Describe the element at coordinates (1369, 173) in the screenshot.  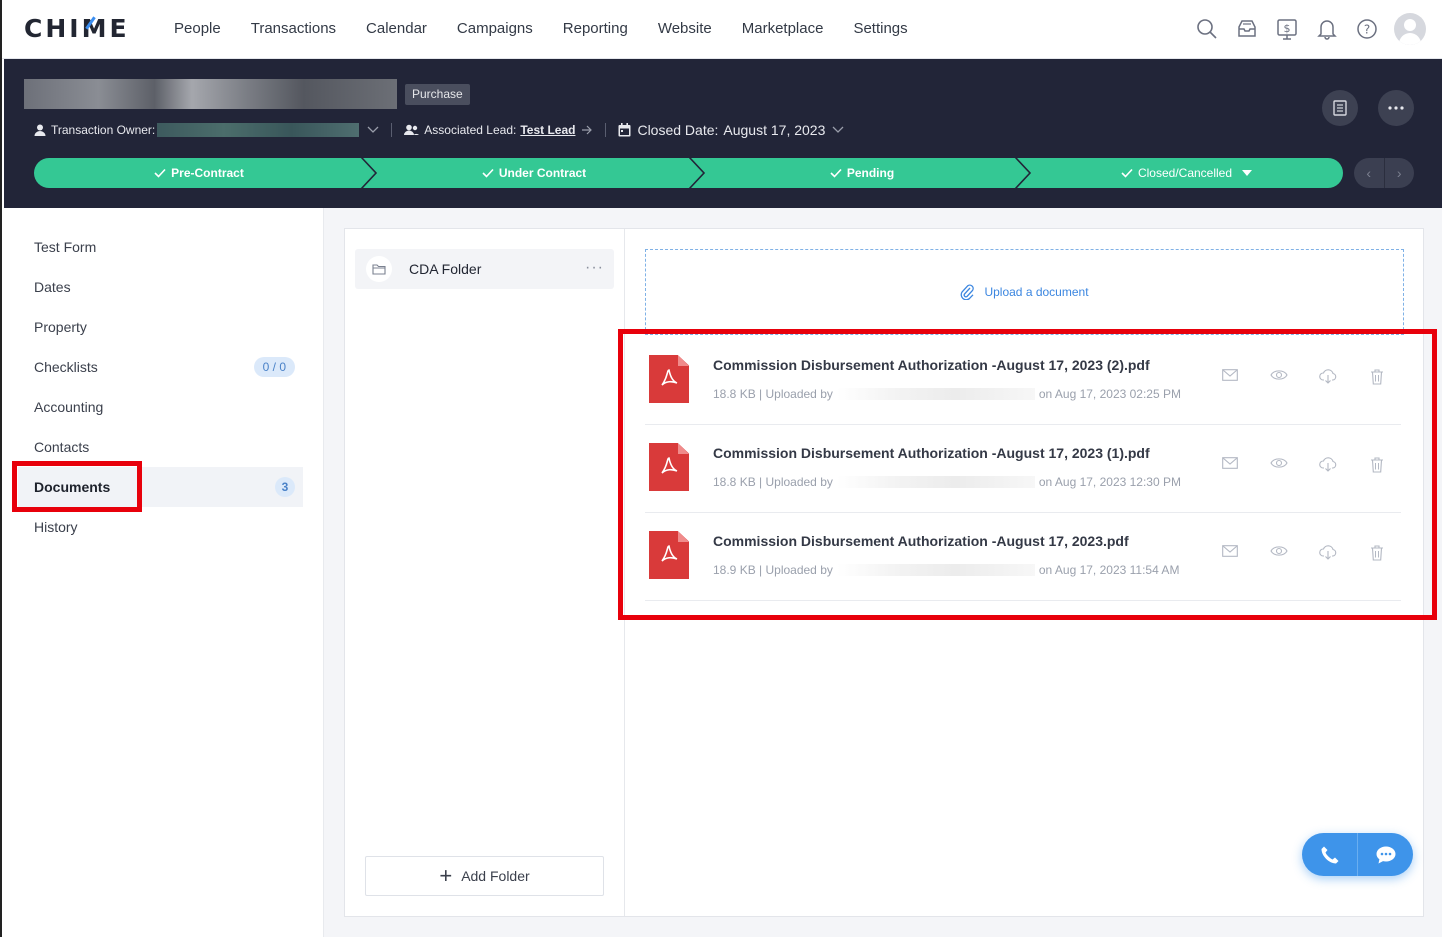
I see `chevron-left-icon: ‹` at that location.